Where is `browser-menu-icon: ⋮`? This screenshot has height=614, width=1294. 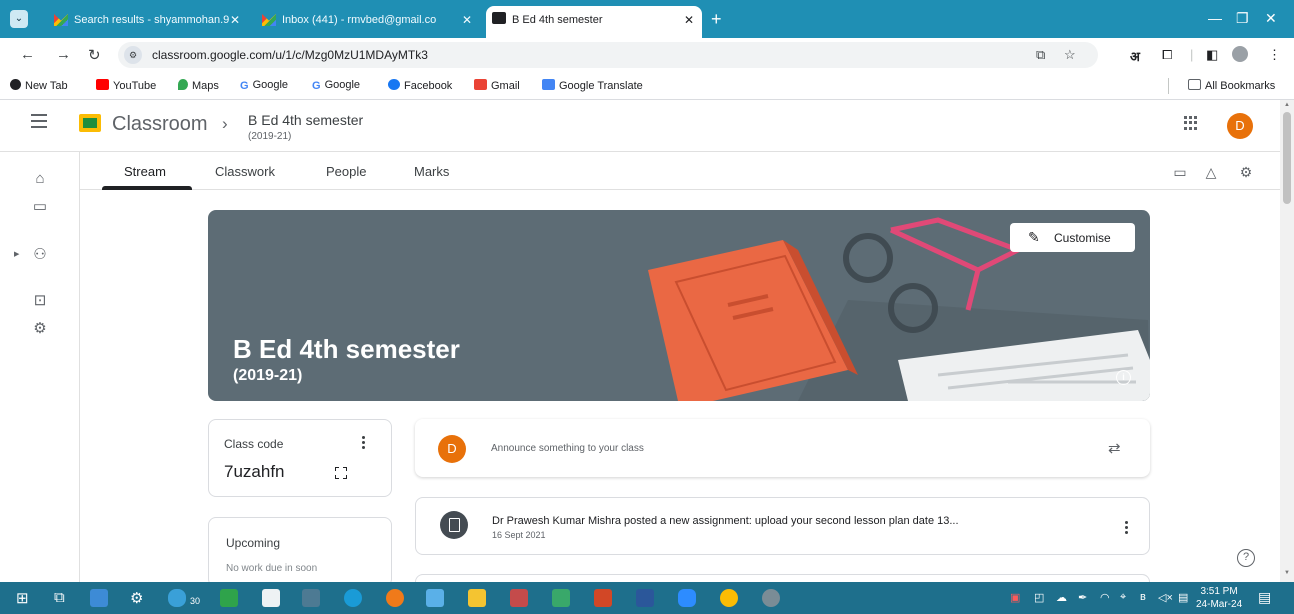 browser-menu-icon: ⋮ is located at coordinates (1274, 55).